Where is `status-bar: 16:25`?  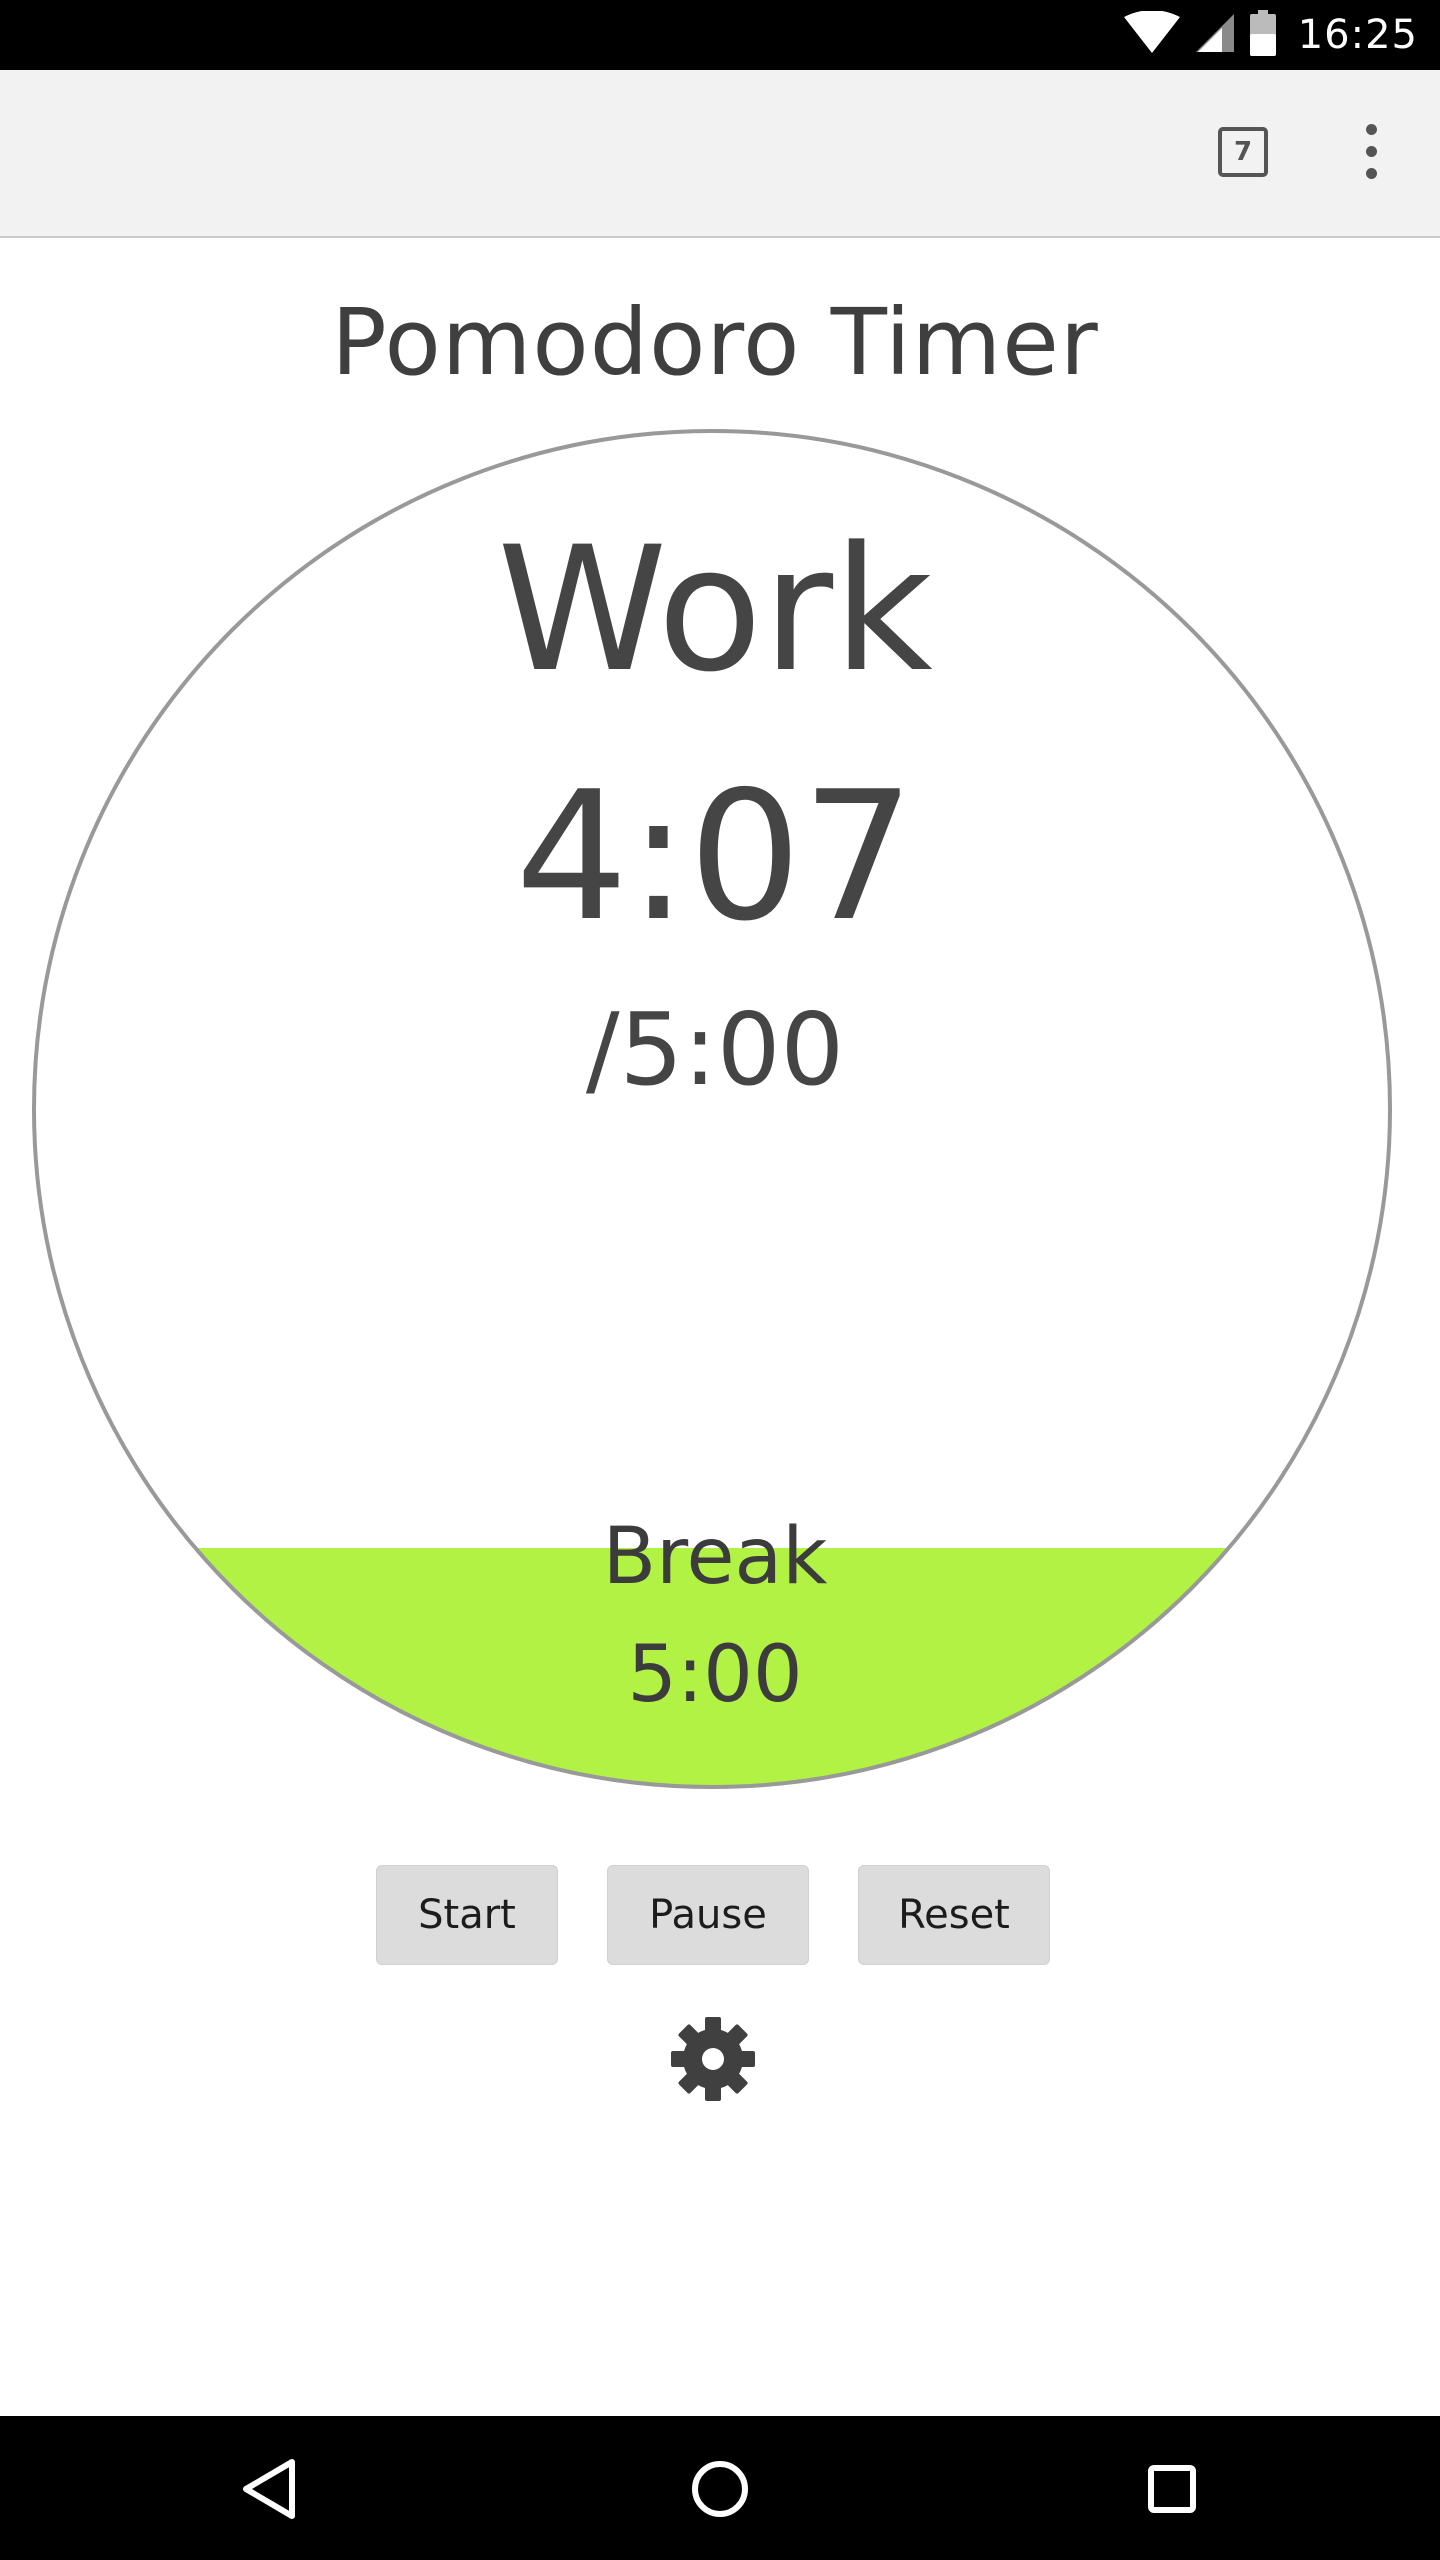
status-bar: 16:25 is located at coordinates (720, 35).